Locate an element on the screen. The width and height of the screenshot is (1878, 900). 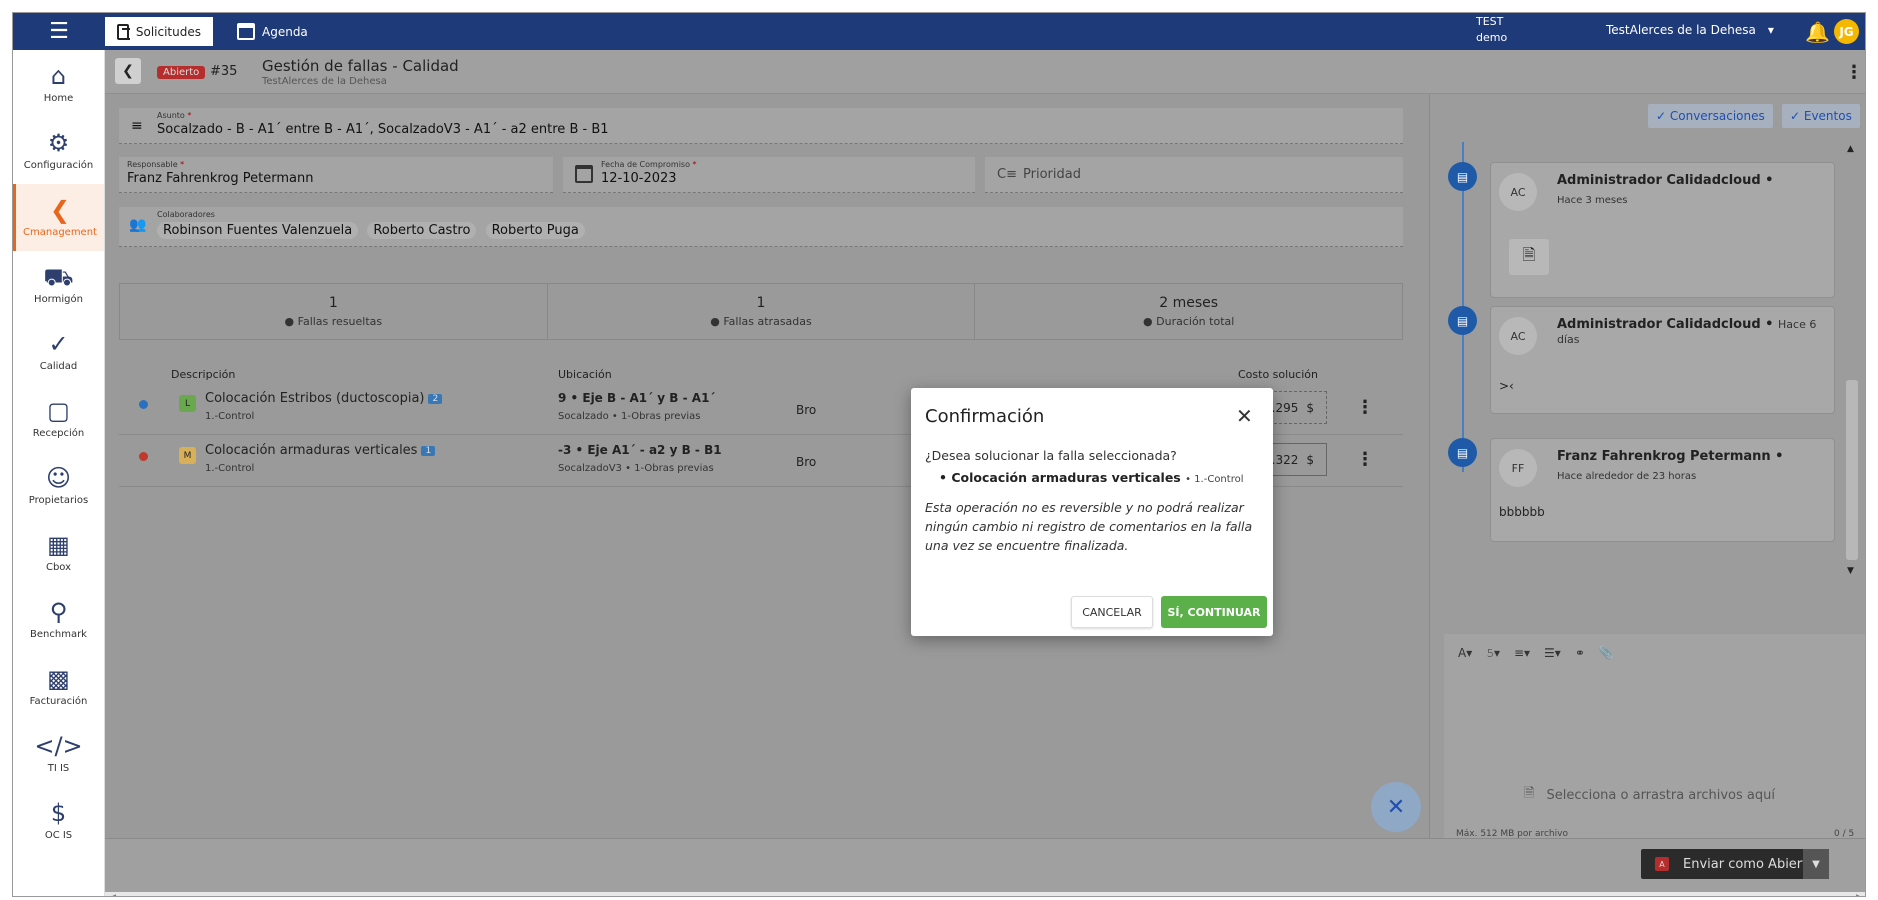
send-button: A Enviar como Abierto ▼ is located at coordinates (1735, 864).